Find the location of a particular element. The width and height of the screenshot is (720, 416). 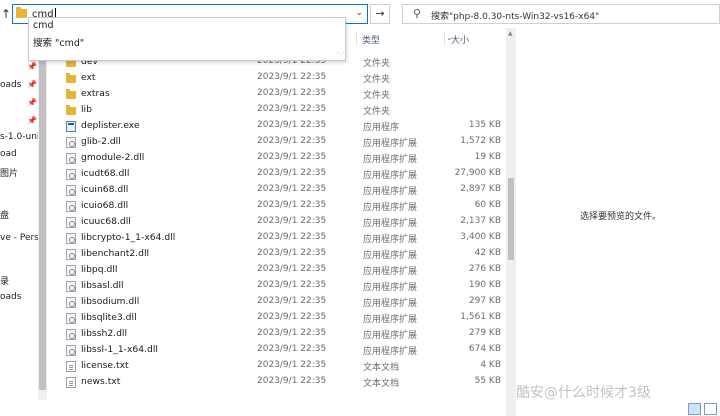

scroll-up-icon: ▲ is located at coordinates (510, 33).